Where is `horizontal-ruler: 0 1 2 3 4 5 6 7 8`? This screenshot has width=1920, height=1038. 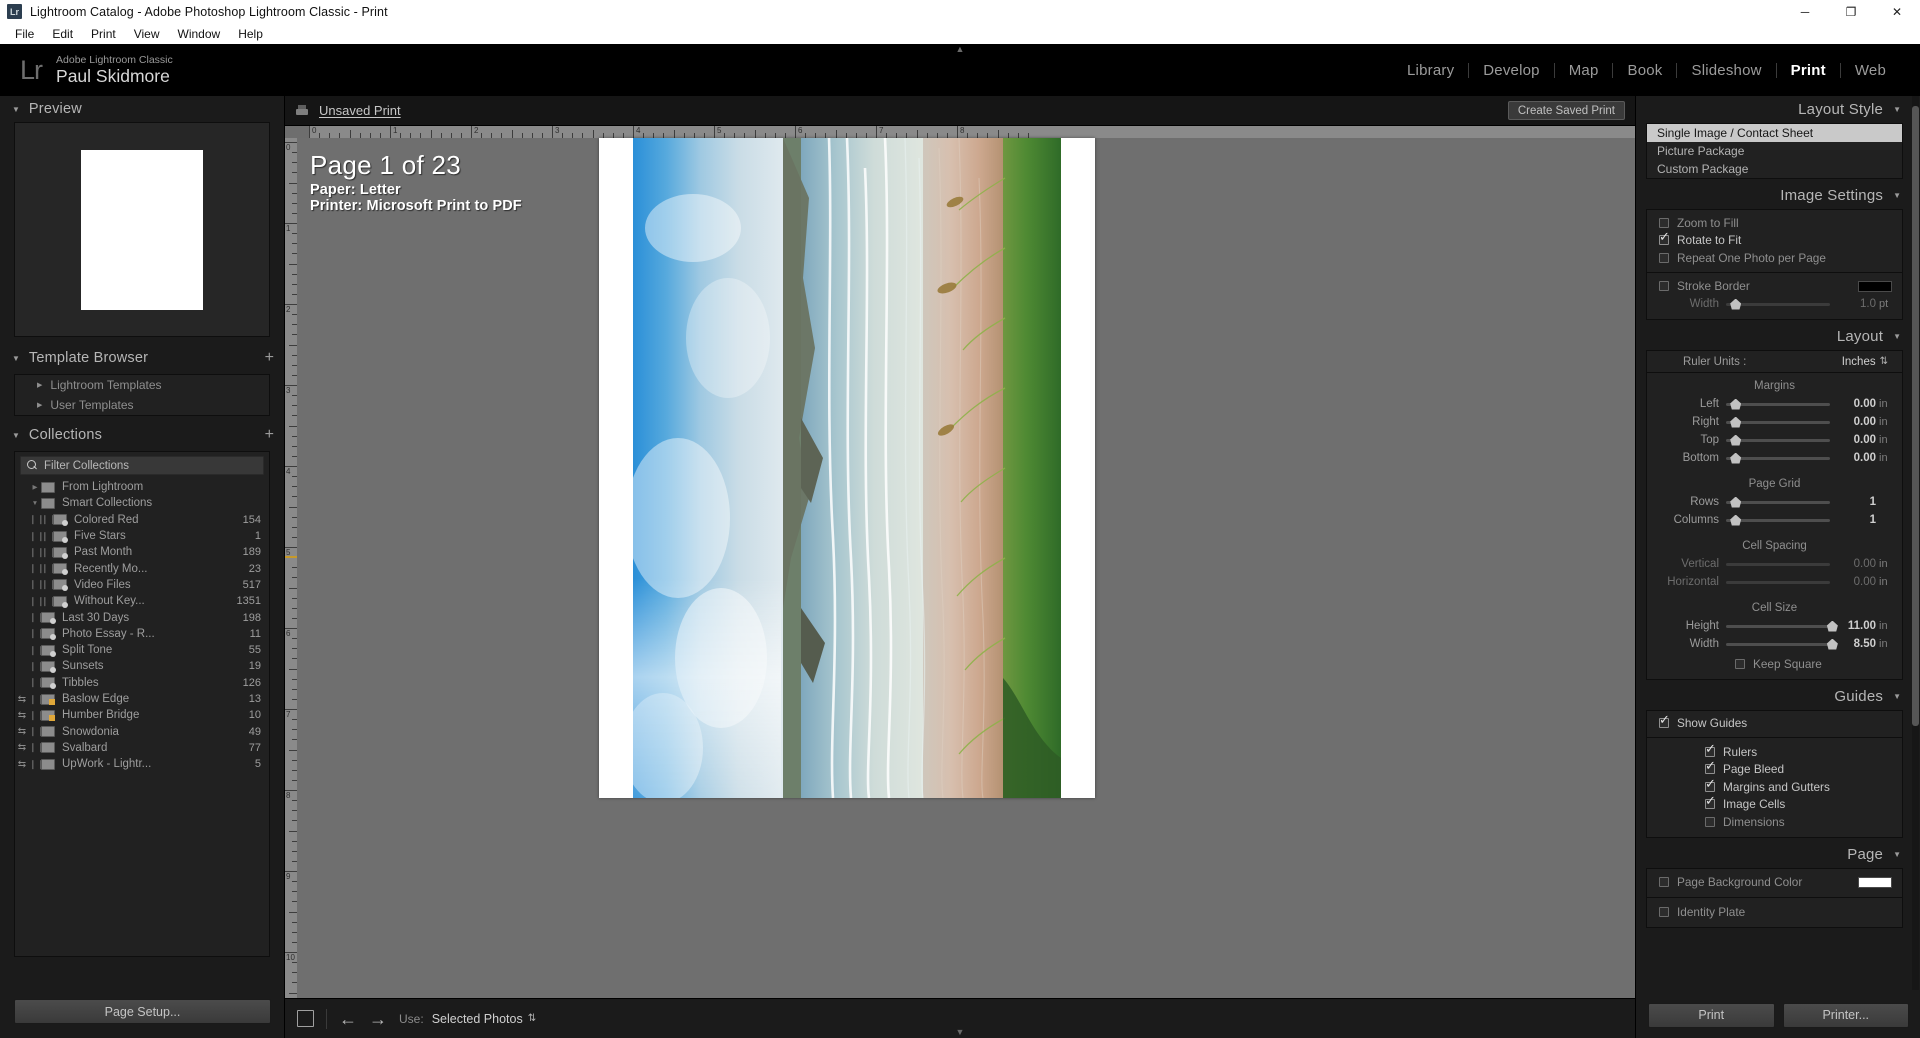
horizontal-ruler: 0 1 2 3 4 5 6 7 8 is located at coordinates (960, 132).